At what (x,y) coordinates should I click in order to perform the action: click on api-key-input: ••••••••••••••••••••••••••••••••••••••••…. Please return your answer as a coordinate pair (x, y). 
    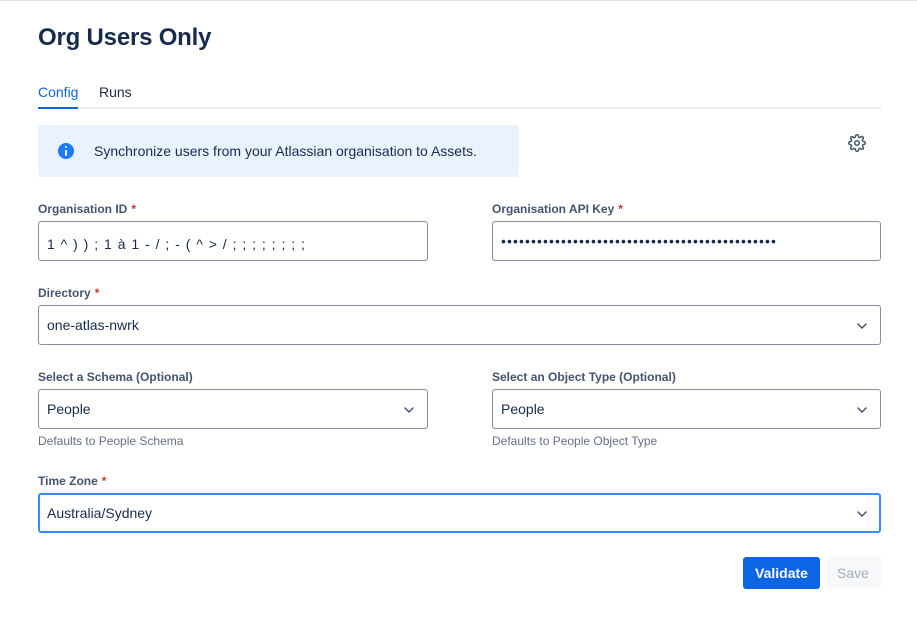
    Looking at the image, I should click on (686, 241).